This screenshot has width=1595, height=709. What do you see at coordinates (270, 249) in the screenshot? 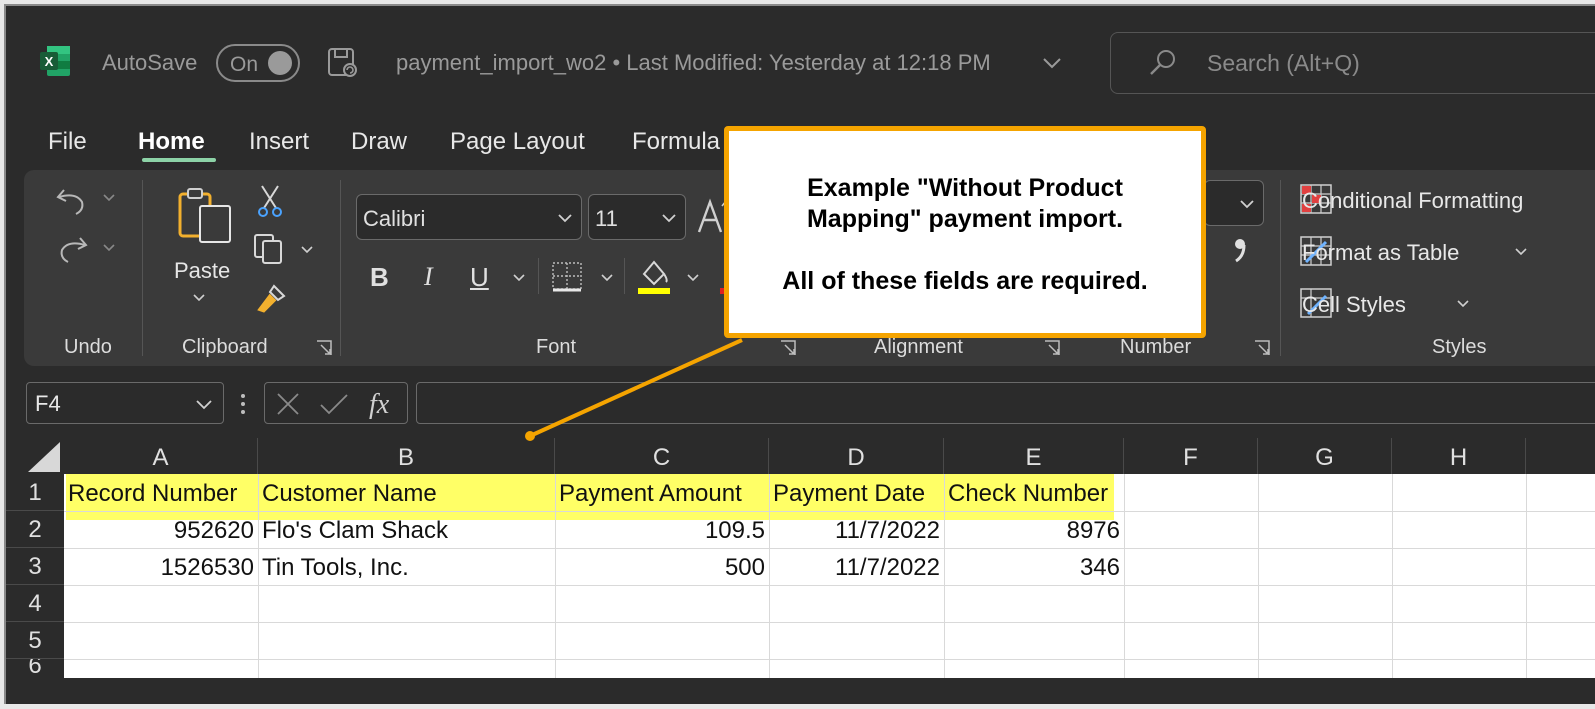
I see `copy-icon` at bounding box center [270, 249].